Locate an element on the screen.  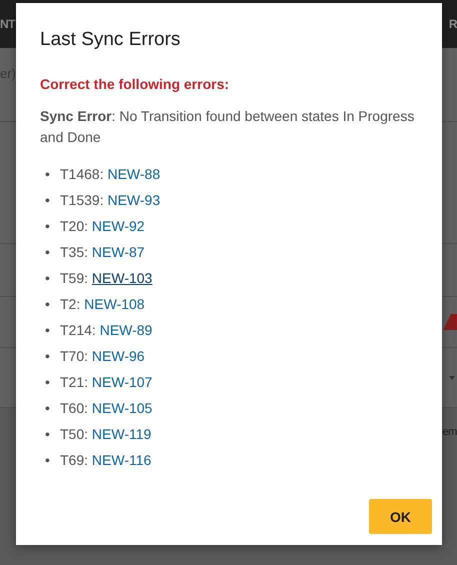
task-id: T50: is located at coordinates (74, 434).